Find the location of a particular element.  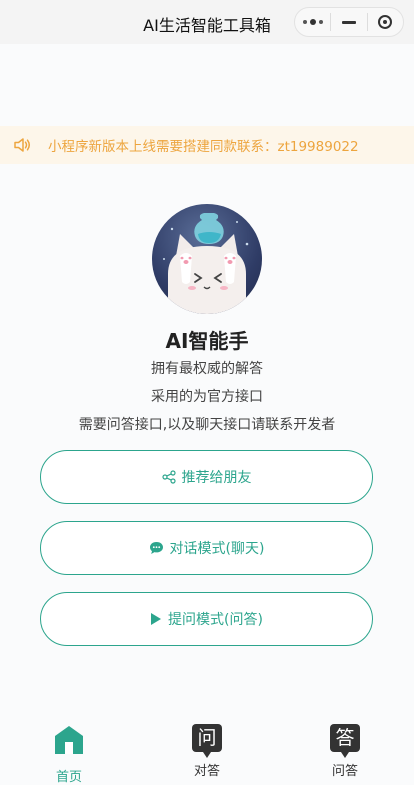

home-icon is located at coordinates (69, 740).